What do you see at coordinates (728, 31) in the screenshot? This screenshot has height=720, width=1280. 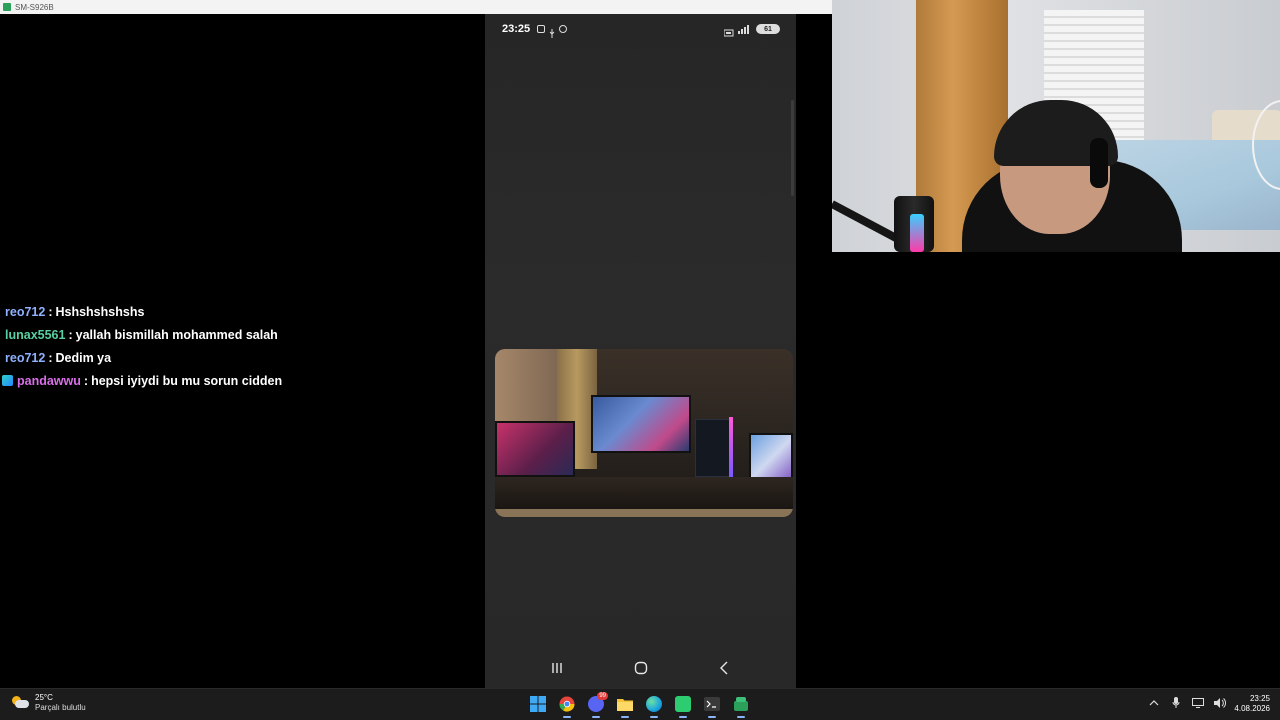 I see `wifi-calling-icon` at bounding box center [728, 31].